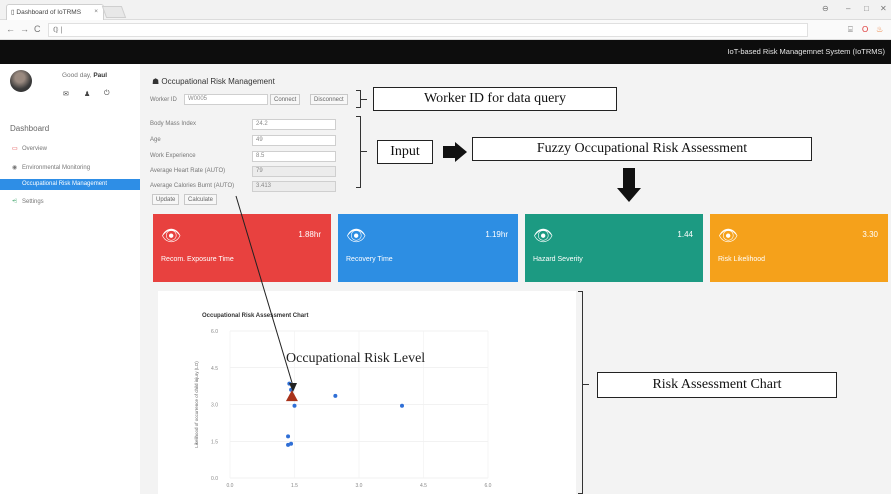 The width and height of the screenshot is (891, 494). I want to click on arrow-shaft-right, so click(449, 152).